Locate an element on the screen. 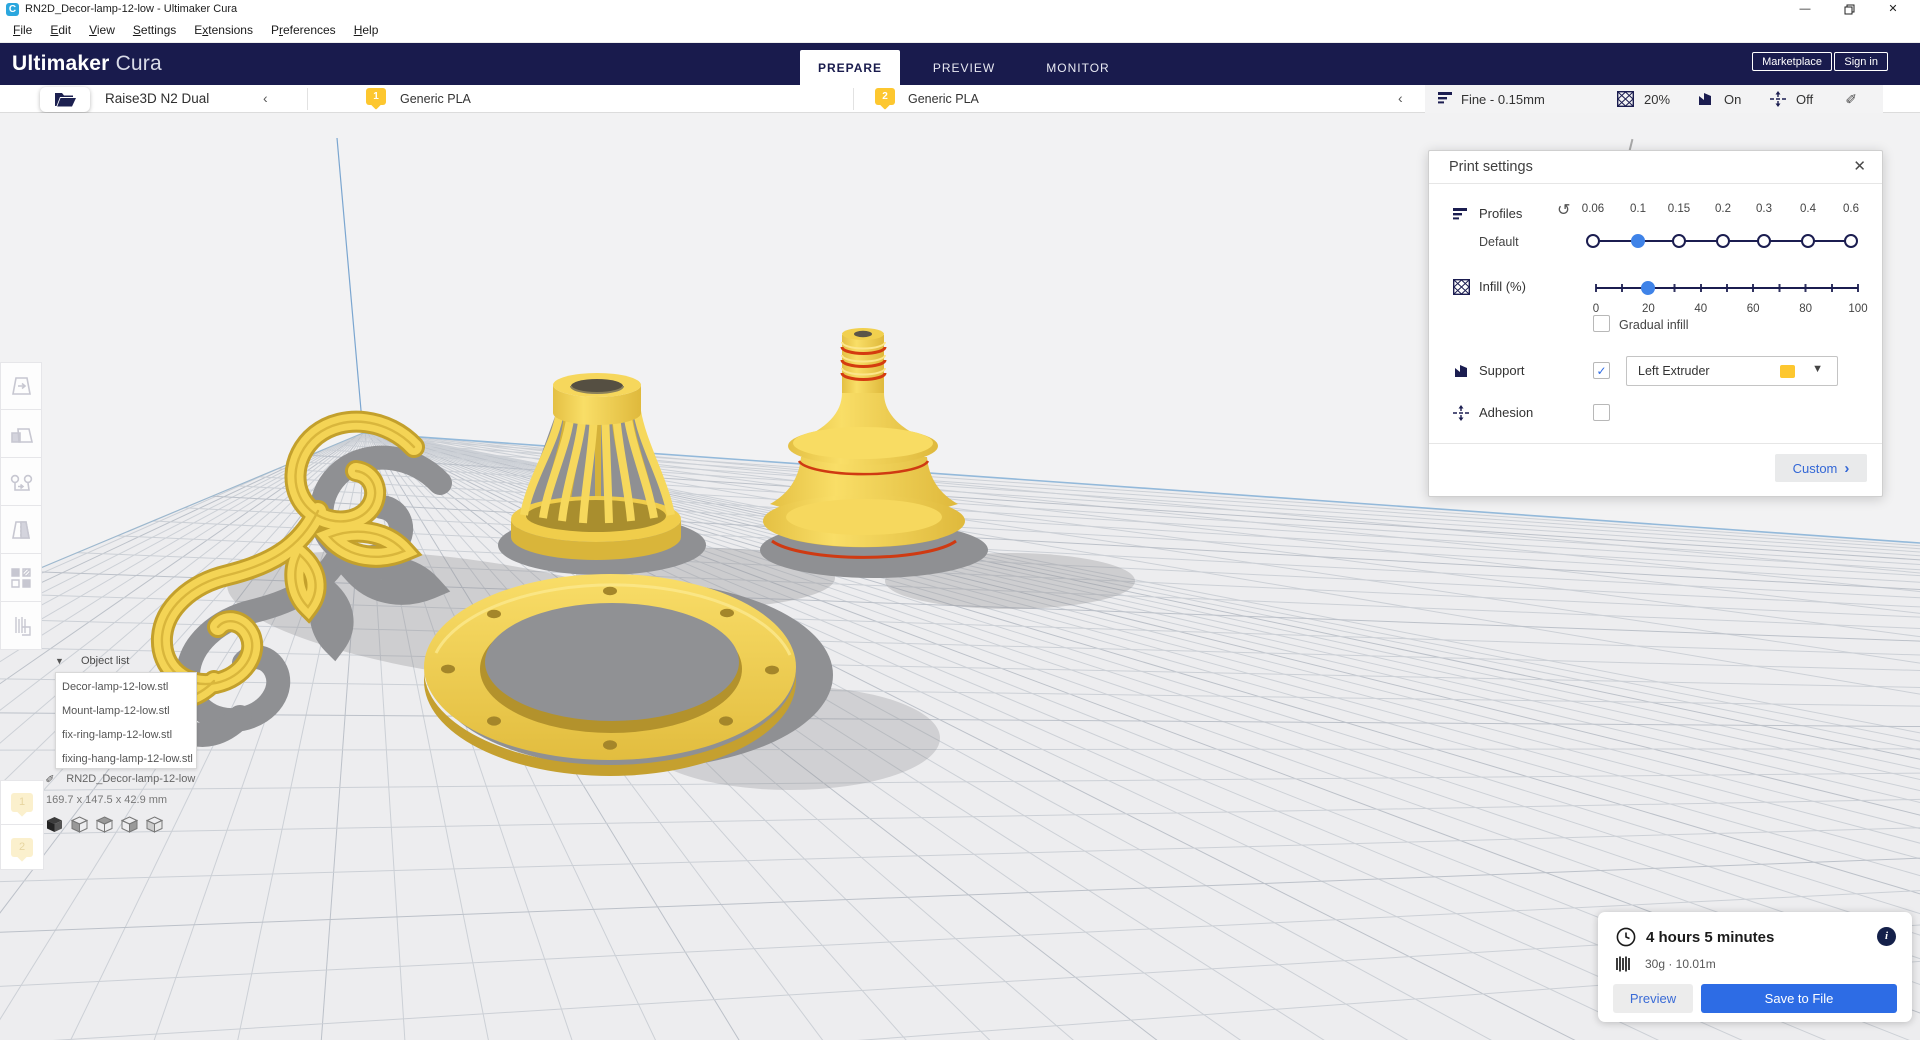 The width and height of the screenshot is (1920, 1040). camera-view-buttons is located at coordinates (120, 824).